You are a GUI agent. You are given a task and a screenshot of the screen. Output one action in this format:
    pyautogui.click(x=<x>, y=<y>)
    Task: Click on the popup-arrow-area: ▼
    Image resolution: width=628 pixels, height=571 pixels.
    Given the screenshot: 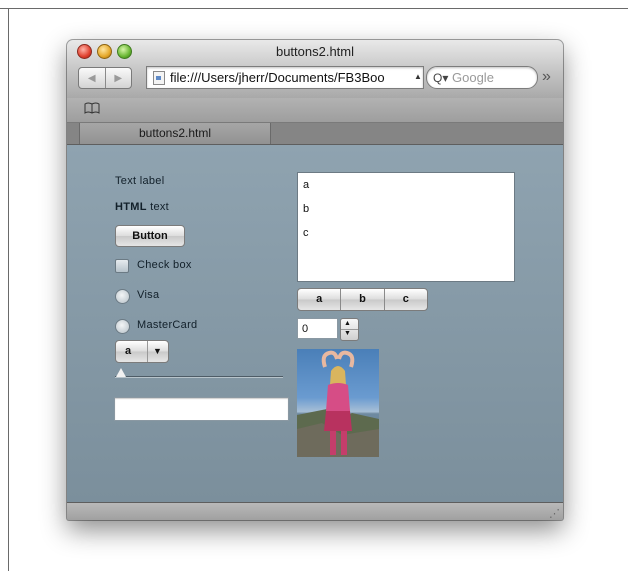 What is the action you would take?
    pyautogui.click(x=157, y=351)
    